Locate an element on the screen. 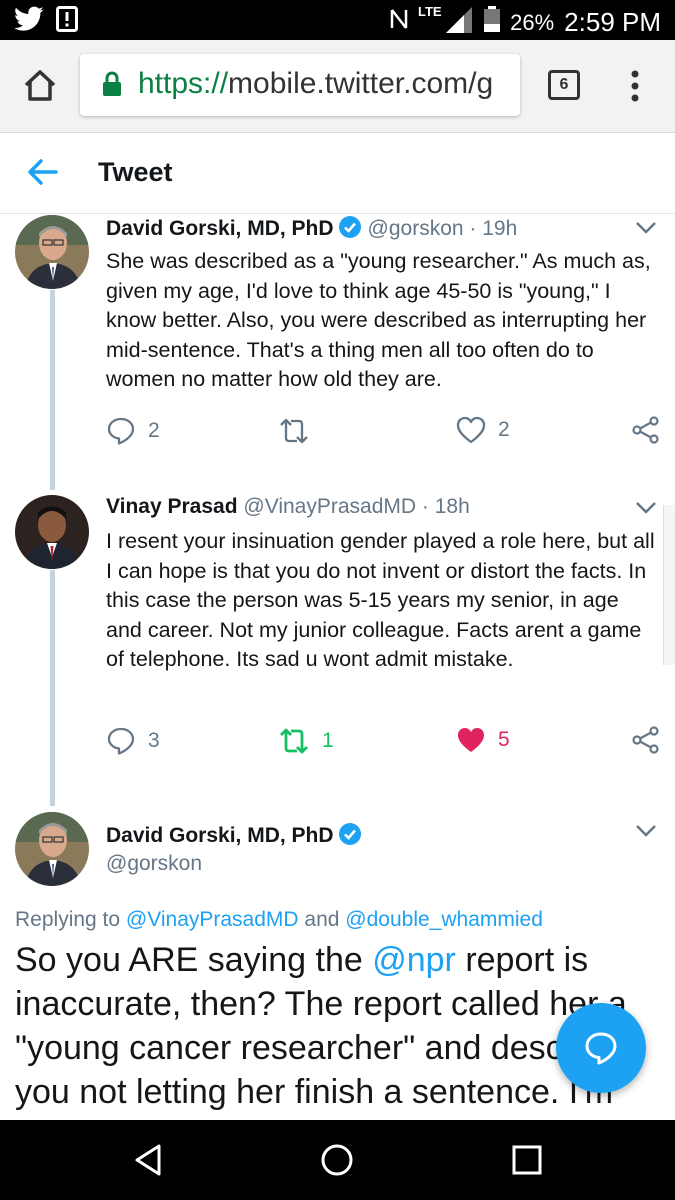  overflow-menu-button is located at coordinates (635, 88).